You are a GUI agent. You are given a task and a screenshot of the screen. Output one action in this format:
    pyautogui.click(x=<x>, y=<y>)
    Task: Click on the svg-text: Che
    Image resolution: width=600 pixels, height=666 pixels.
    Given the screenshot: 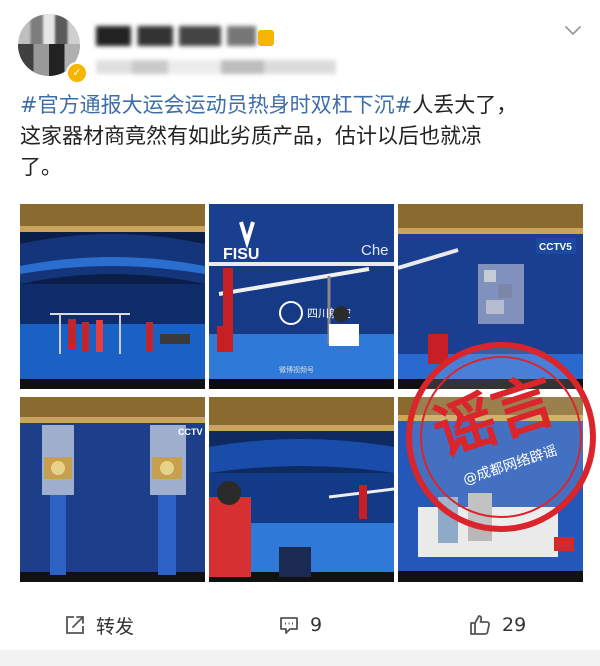 What is the action you would take?
    pyautogui.click(x=375, y=250)
    